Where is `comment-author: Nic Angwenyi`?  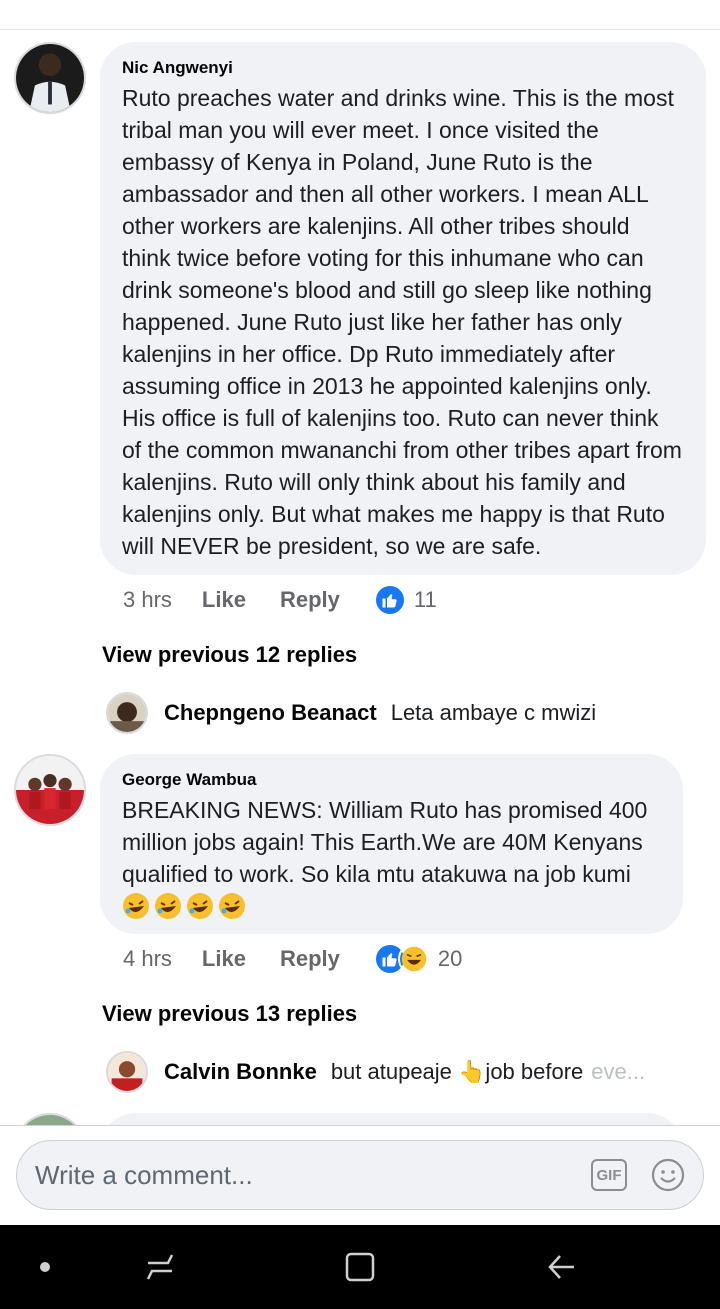
comment-author: Nic Angwenyi is located at coordinates (403, 68).